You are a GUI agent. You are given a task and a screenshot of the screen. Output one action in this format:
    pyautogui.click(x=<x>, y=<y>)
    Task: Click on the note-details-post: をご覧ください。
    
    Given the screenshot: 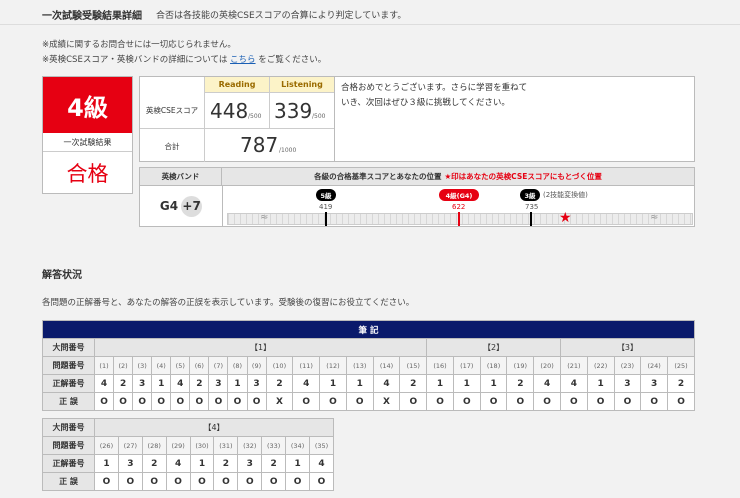 What is the action you would take?
    pyautogui.click(x=292, y=60)
    